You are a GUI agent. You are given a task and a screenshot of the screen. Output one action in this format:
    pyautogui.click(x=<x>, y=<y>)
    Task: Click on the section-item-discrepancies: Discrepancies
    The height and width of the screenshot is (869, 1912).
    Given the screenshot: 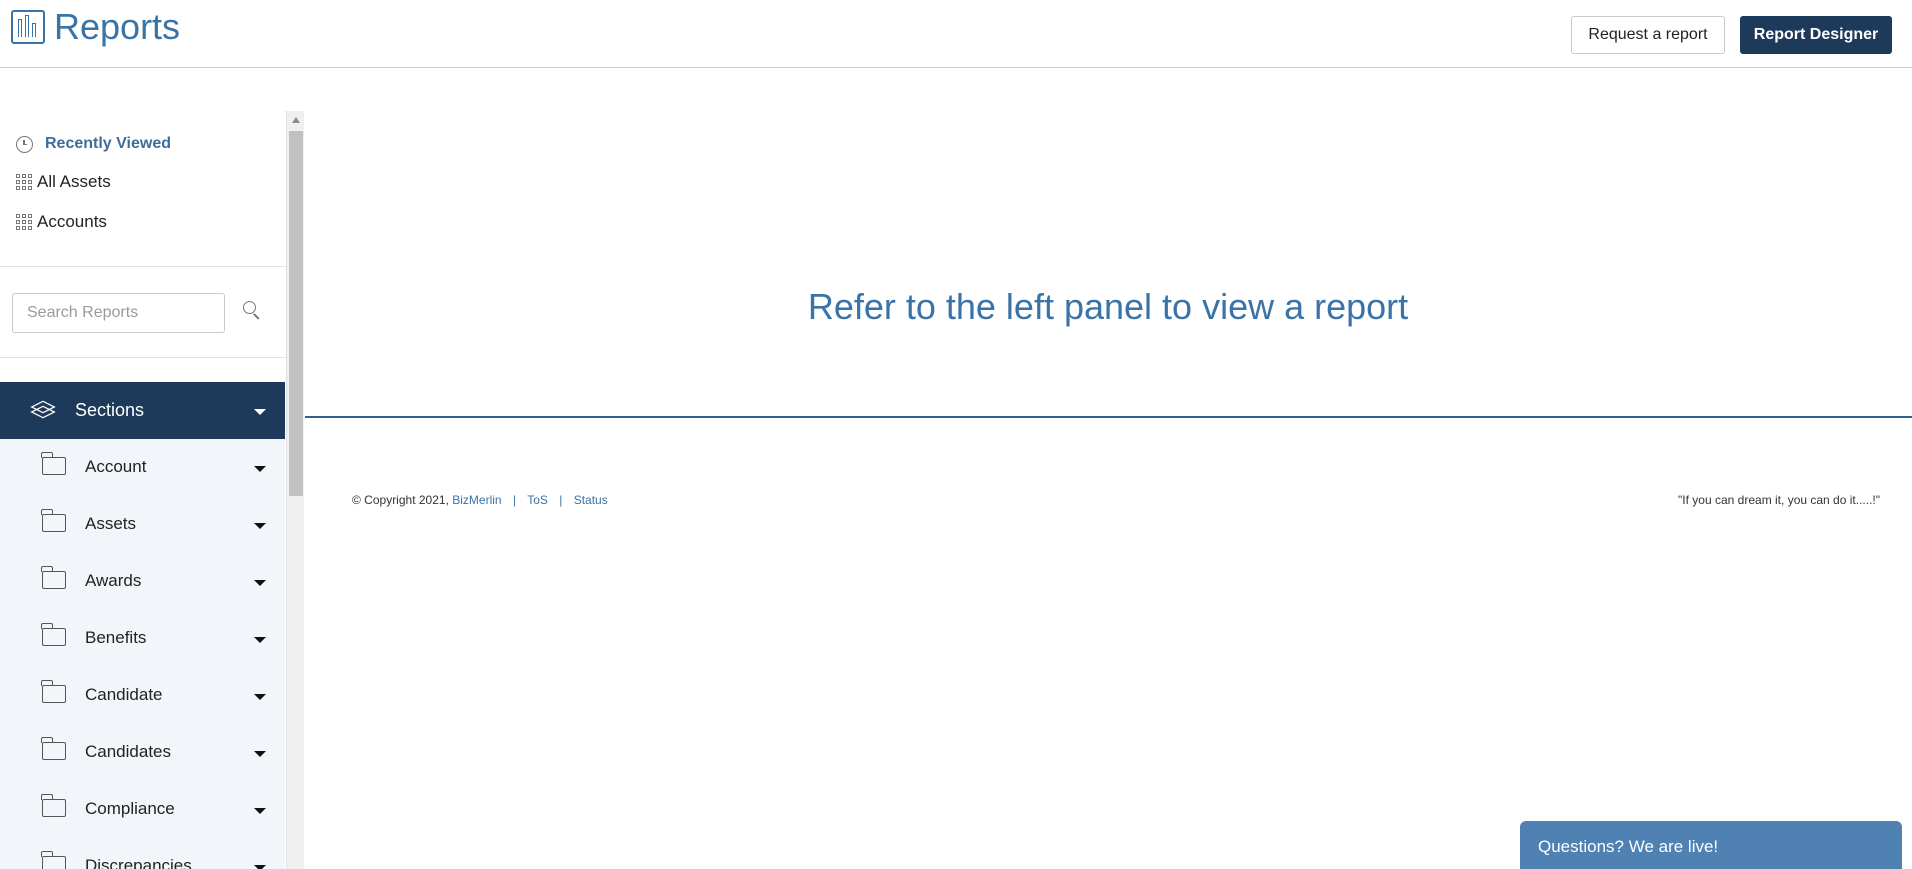 What is the action you would take?
    pyautogui.click(x=142, y=853)
    